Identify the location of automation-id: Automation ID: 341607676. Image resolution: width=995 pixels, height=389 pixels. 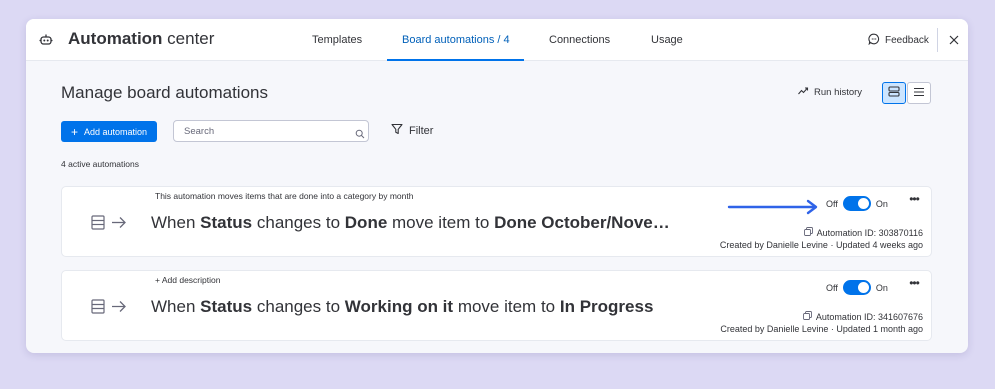
(862, 316).